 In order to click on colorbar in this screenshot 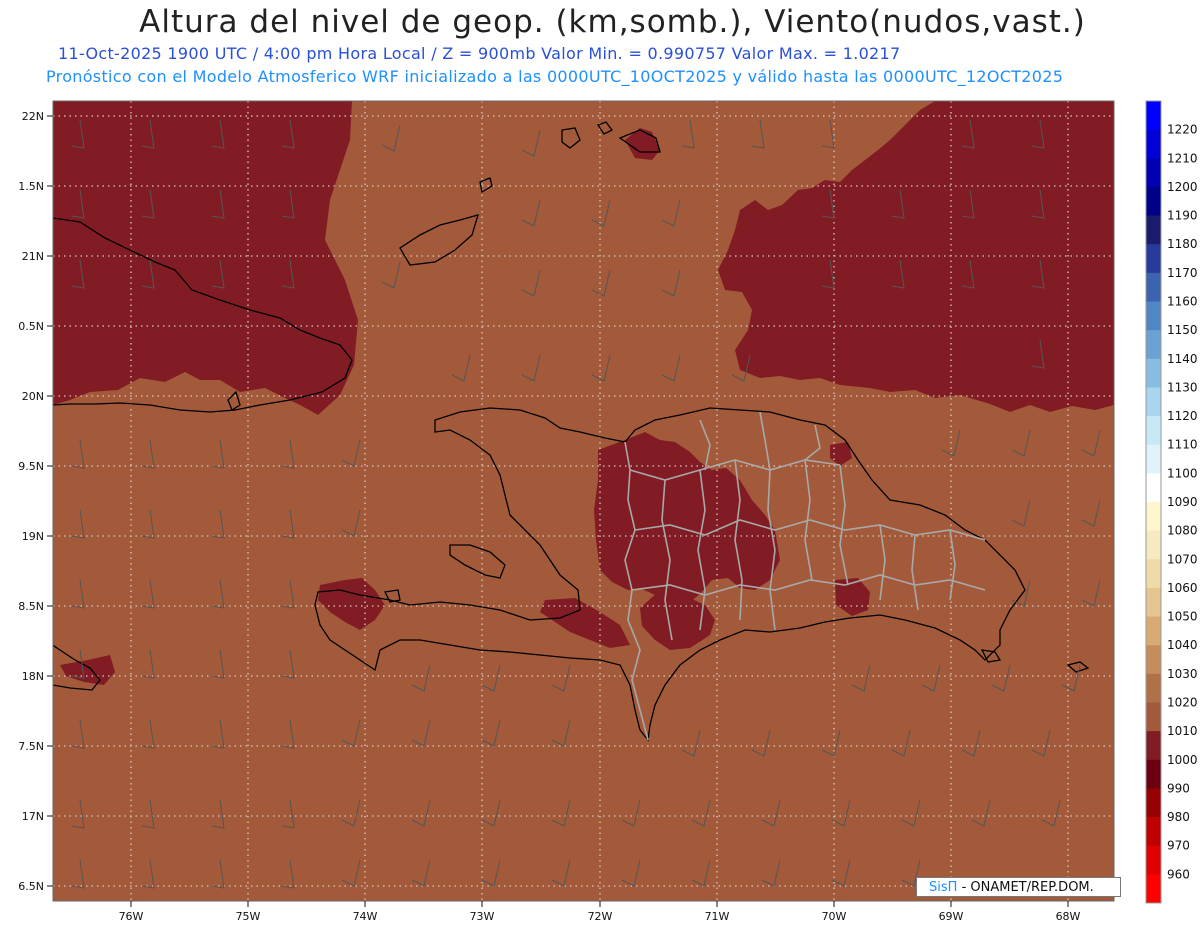, I will do `click(1153, 502)`.